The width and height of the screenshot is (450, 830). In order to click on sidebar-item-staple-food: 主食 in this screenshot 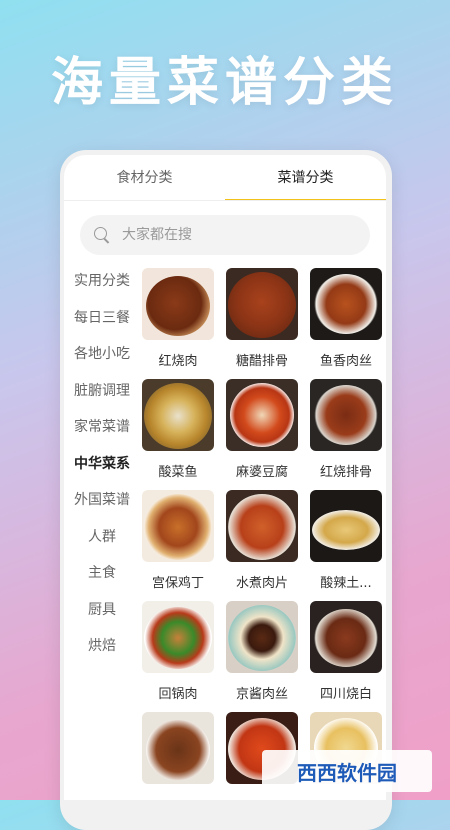, I will do `click(102, 573)`.